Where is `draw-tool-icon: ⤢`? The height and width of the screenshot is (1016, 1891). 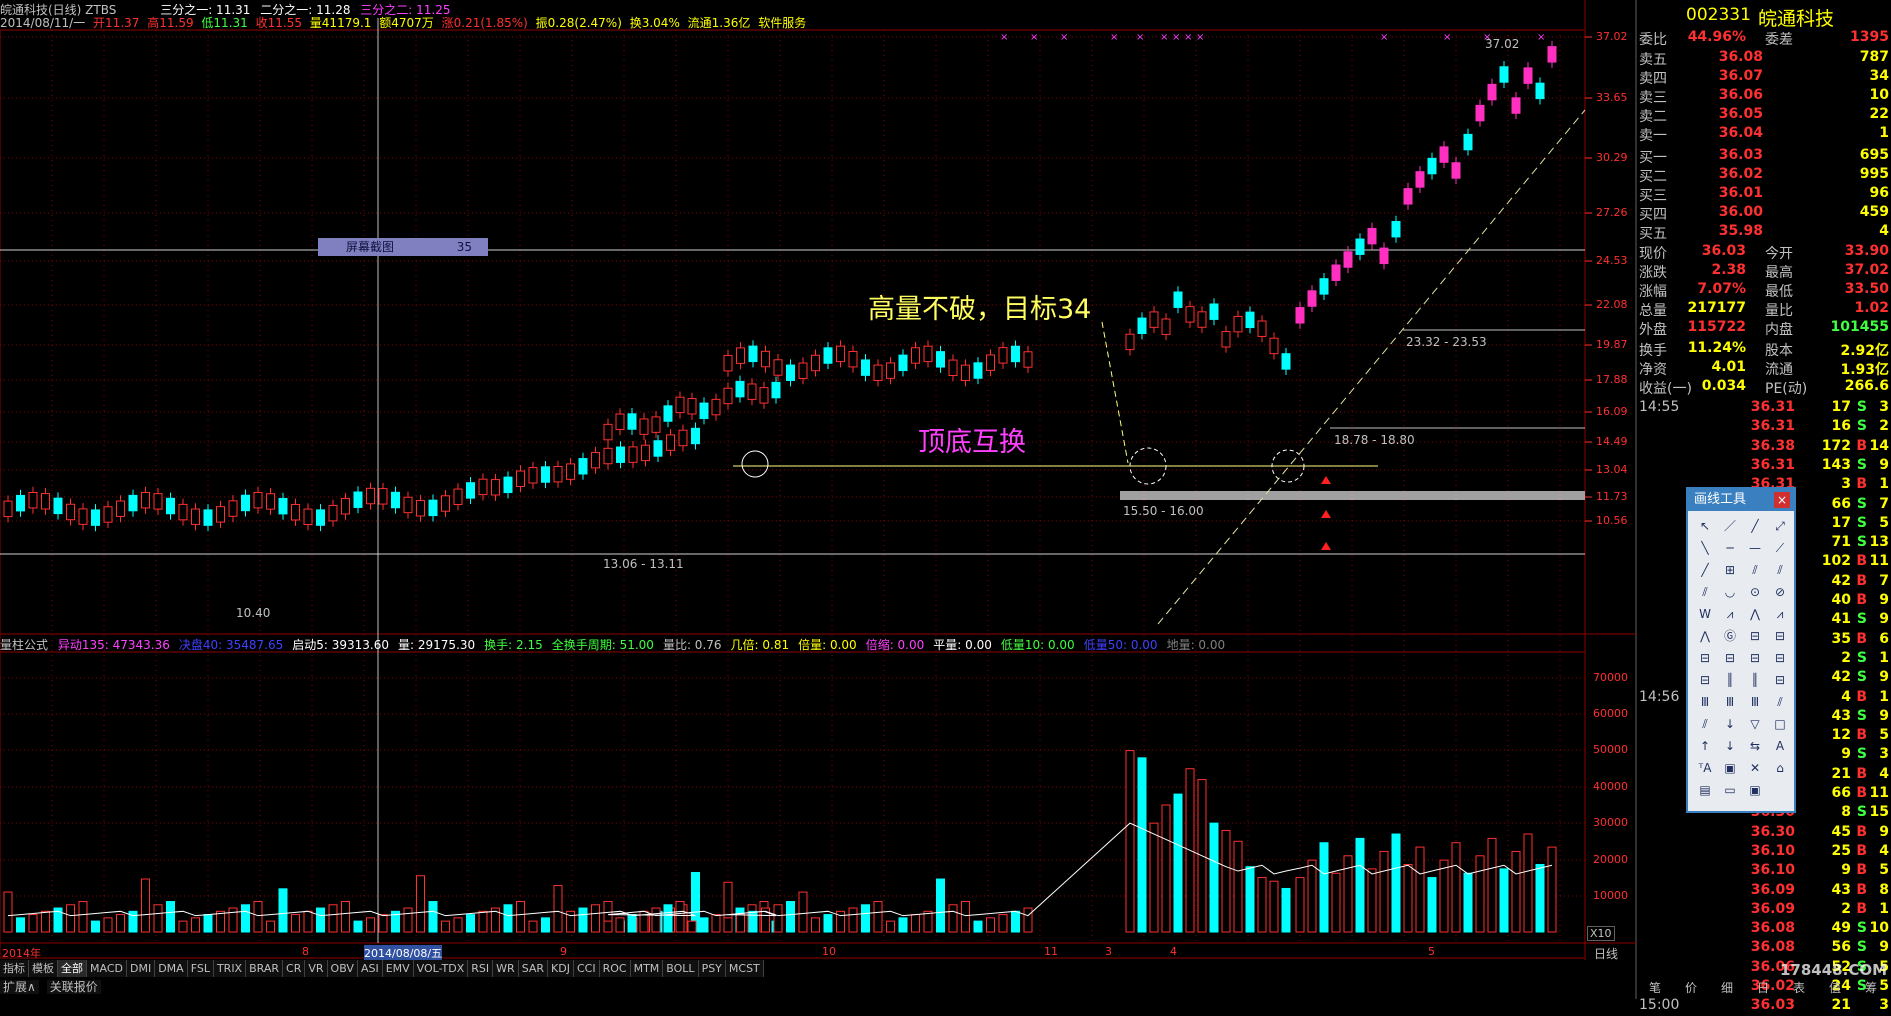
draw-tool-icon: ⤢ is located at coordinates (1780, 526).